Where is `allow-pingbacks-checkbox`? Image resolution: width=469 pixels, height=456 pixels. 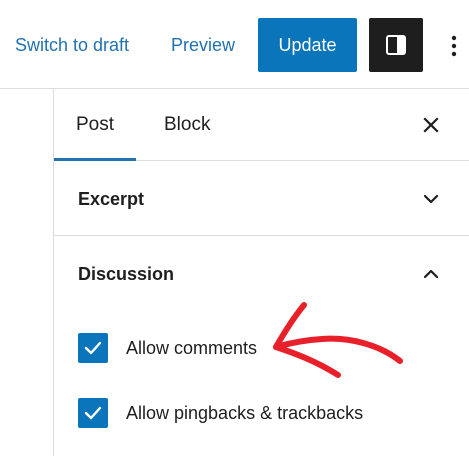 allow-pingbacks-checkbox is located at coordinates (93, 413).